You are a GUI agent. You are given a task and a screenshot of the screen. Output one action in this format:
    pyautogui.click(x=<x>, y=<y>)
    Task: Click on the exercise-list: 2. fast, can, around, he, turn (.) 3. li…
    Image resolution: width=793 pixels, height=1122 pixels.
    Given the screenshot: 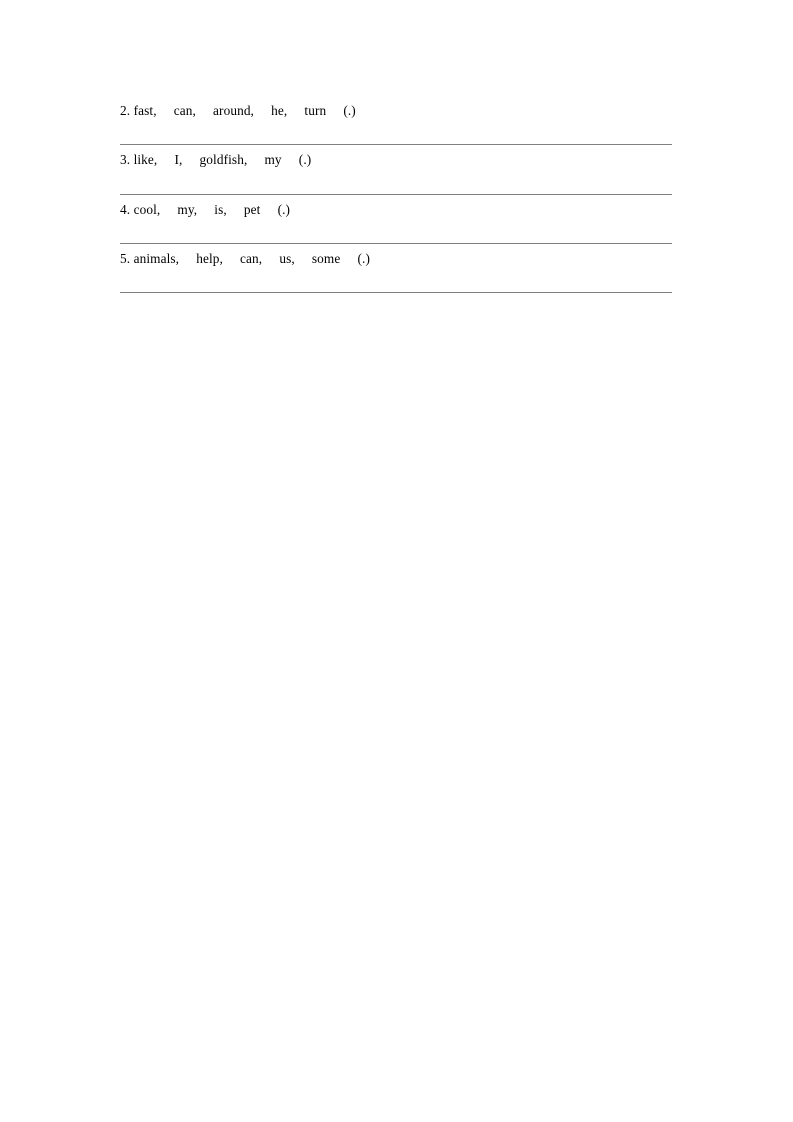 What is the action you would take?
    pyautogui.click(x=396, y=195)
    